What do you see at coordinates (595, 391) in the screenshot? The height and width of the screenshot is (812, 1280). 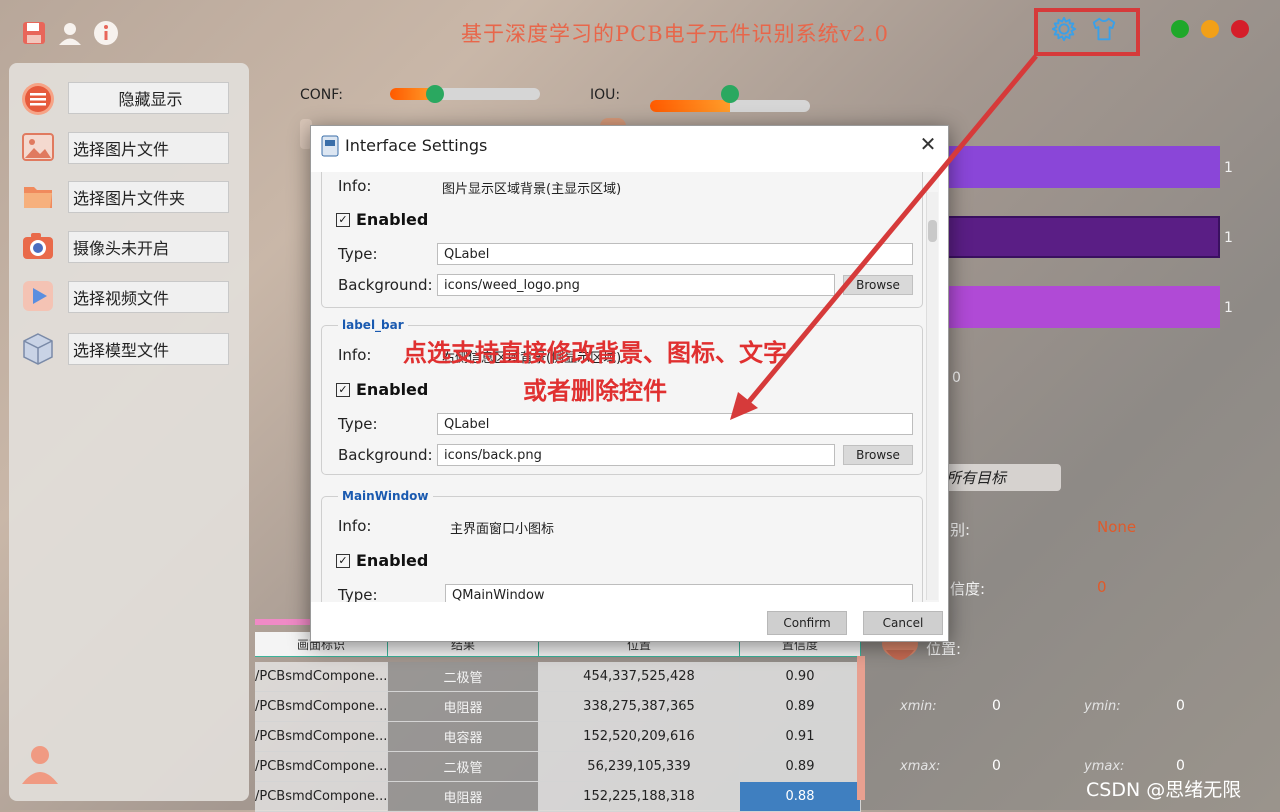 I see `annotation-line: 或者删除控件` at bounding box center [595, 391].